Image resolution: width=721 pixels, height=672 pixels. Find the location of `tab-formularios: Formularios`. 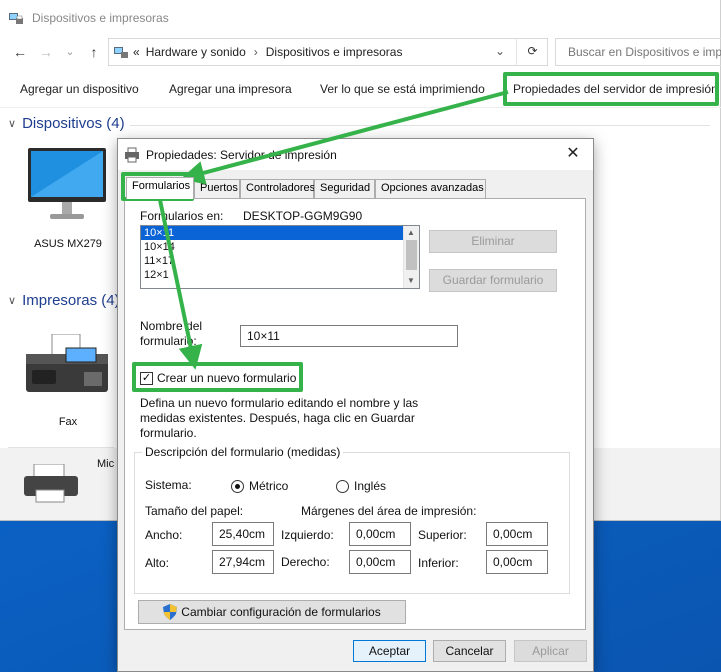

tab-formularios: Formularios is located at coordinates (160, 188).